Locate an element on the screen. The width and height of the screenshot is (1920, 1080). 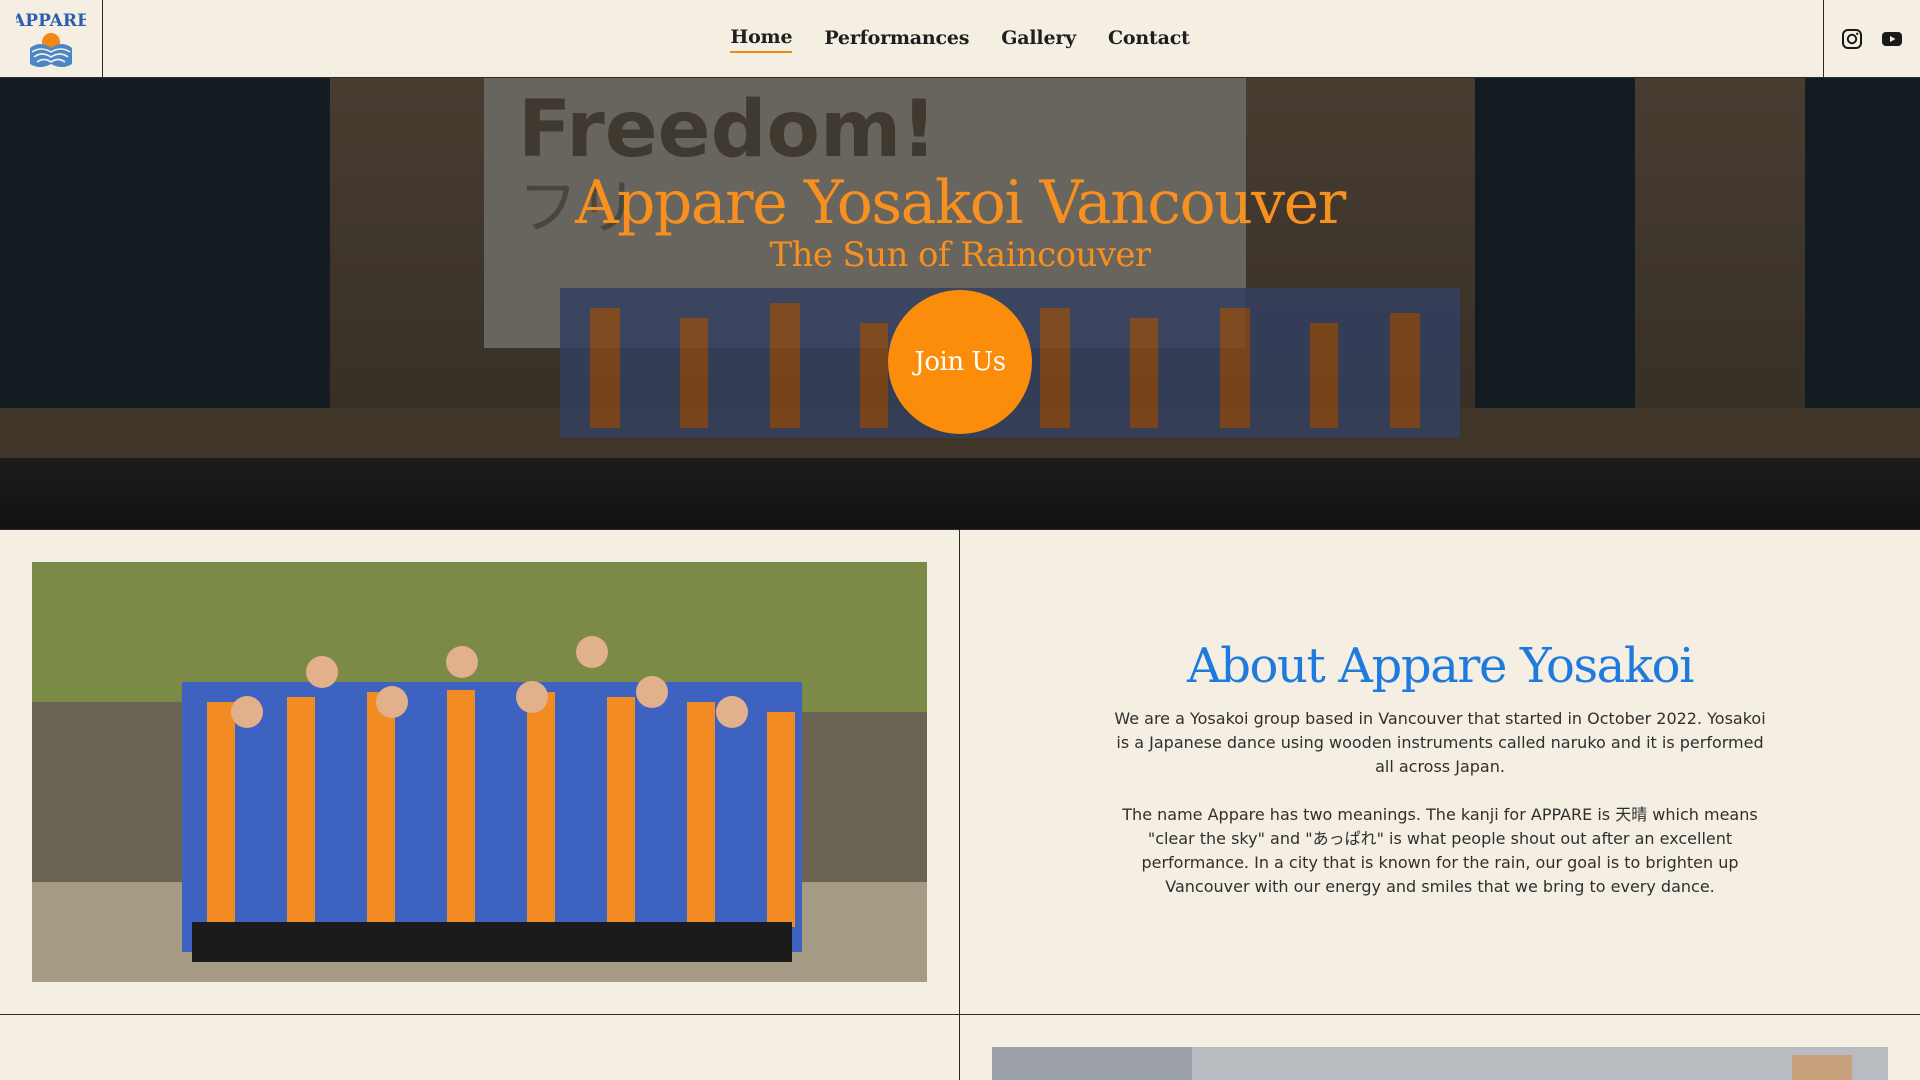
nav-home: Home is located at coordinates (761, 39).